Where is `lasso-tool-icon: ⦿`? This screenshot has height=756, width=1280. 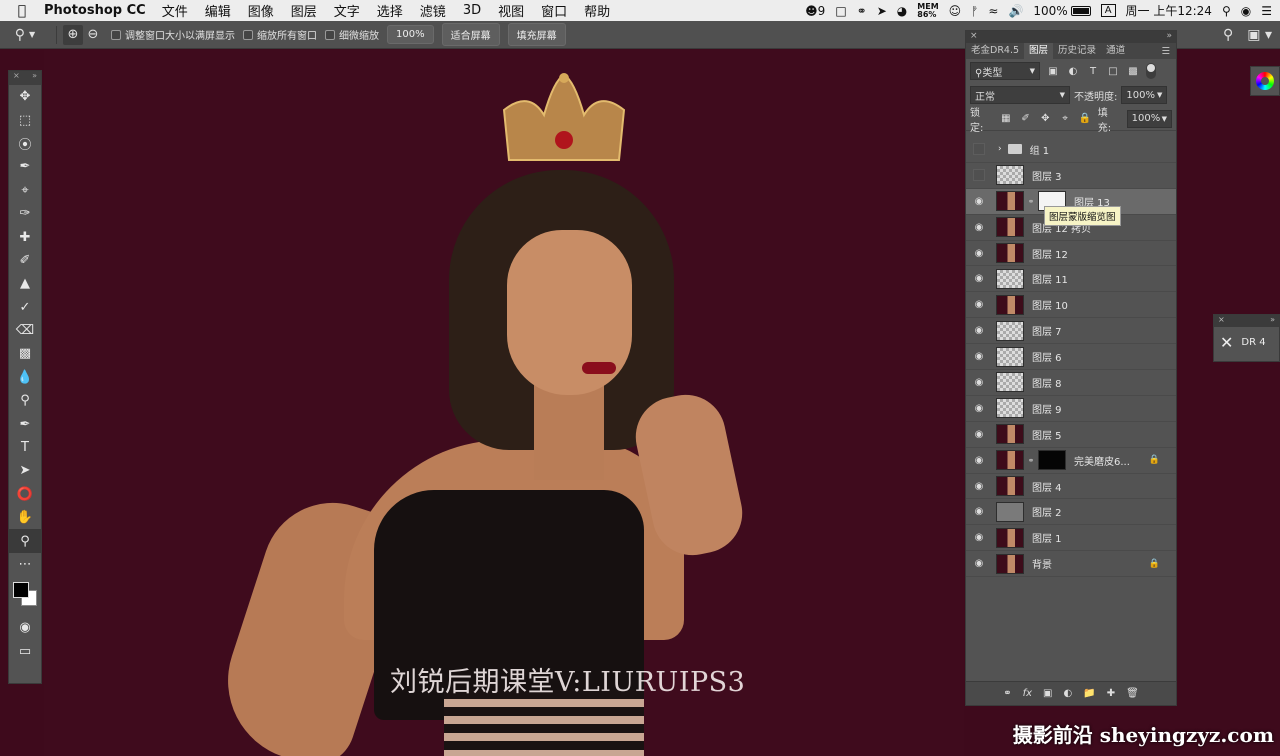 lasso-tool-icon: ⦿ is located at coordinates (25, 143).